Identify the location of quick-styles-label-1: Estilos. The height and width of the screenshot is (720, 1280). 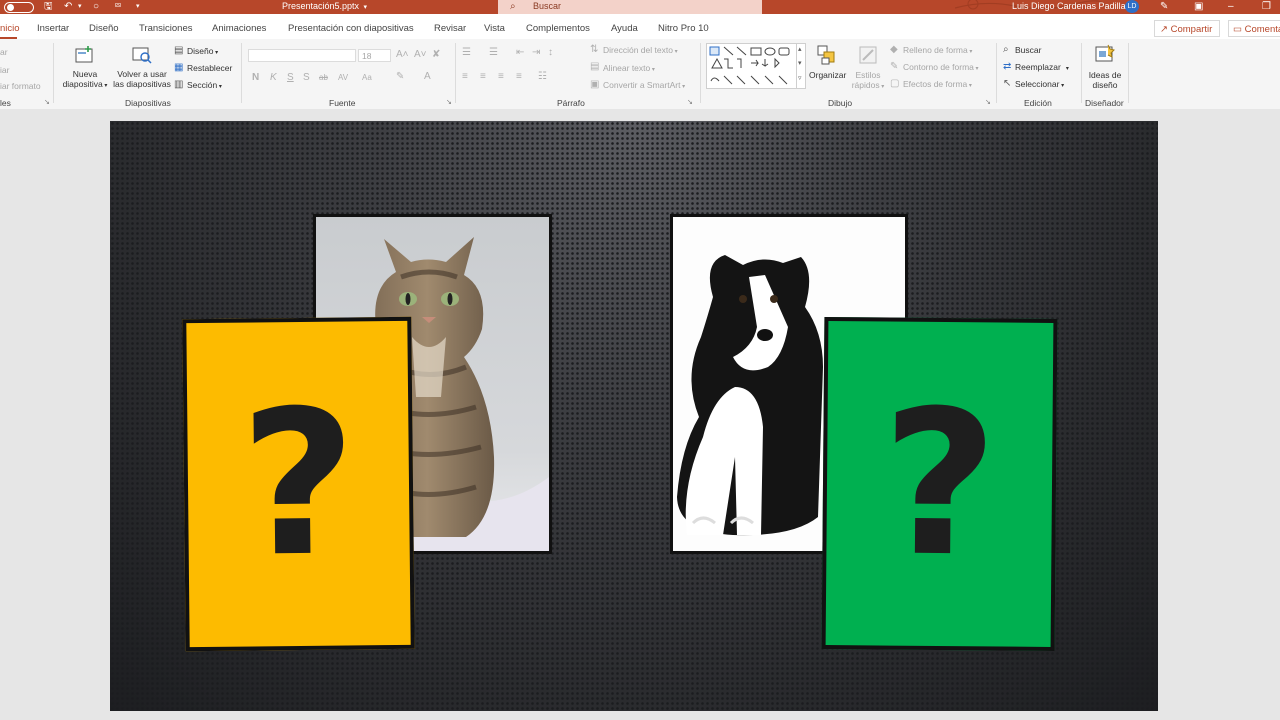
(868, 75).